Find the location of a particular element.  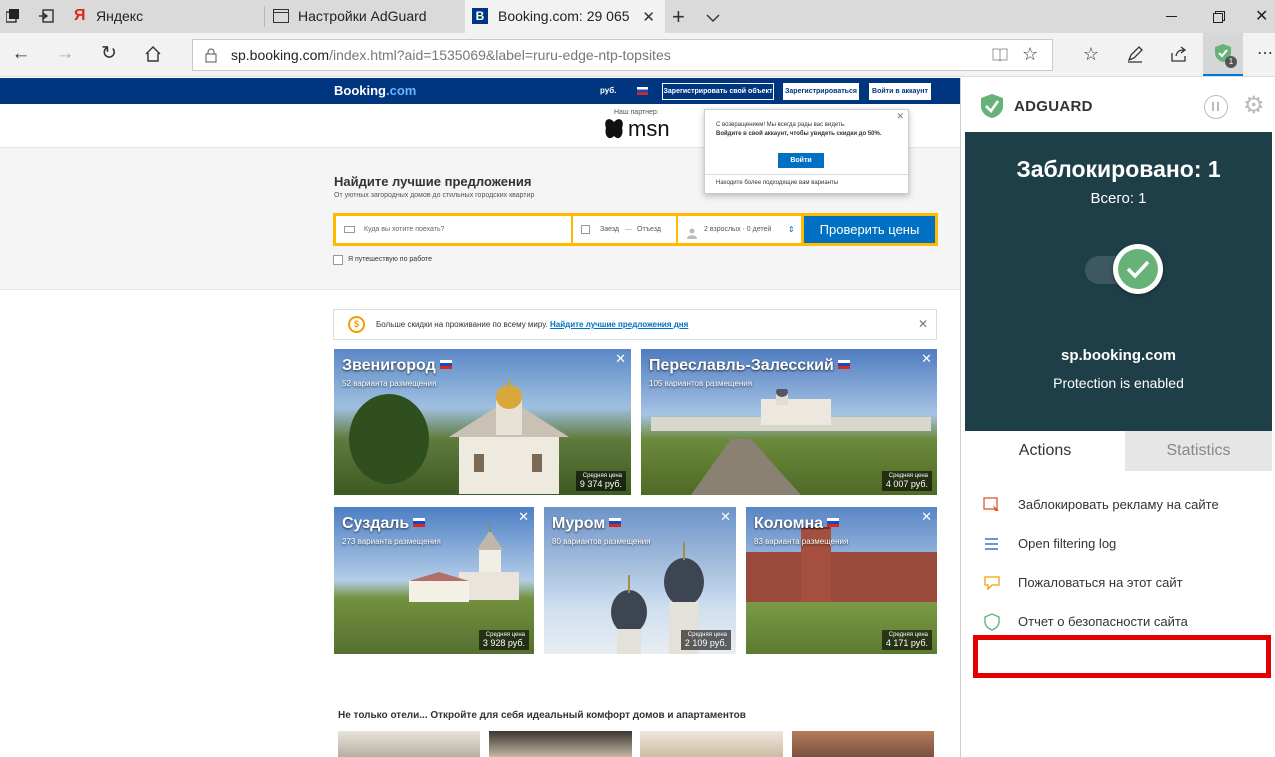

login-button: Войти в аккаунт is located at coordinates (900, 91).